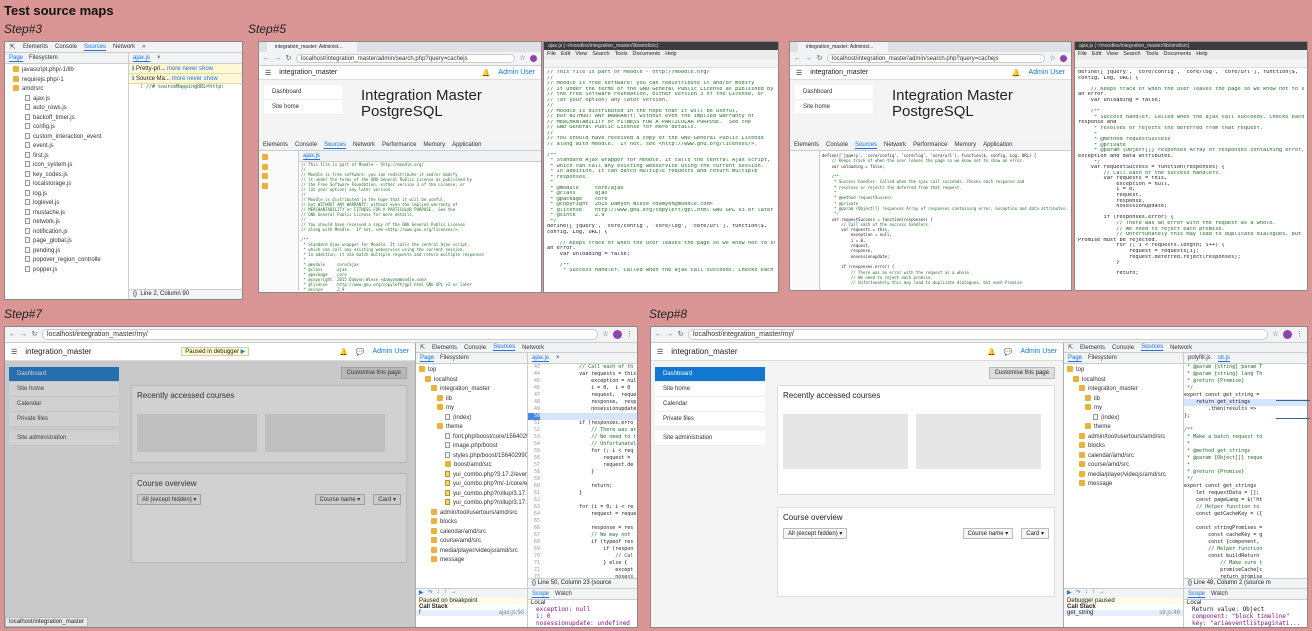 The image size is (1312, 631). What do you see at coordinates (558, 358) in the screenshot?
I see `close-icon: ×` at bounding box center [558, 358].